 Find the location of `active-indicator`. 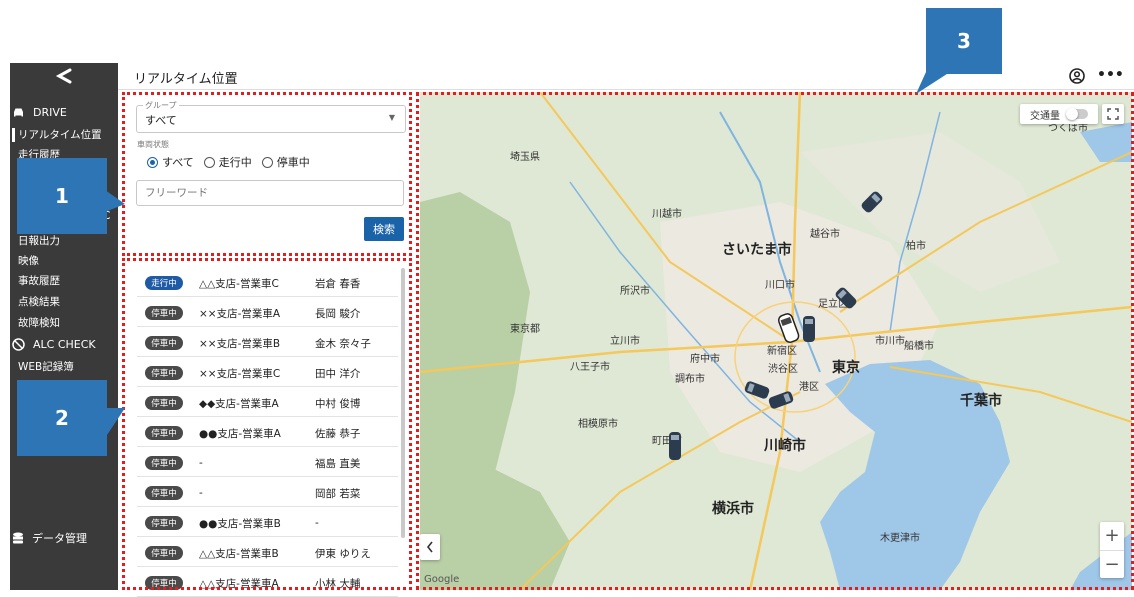

active-indicator is located at coordinates (13, 135).